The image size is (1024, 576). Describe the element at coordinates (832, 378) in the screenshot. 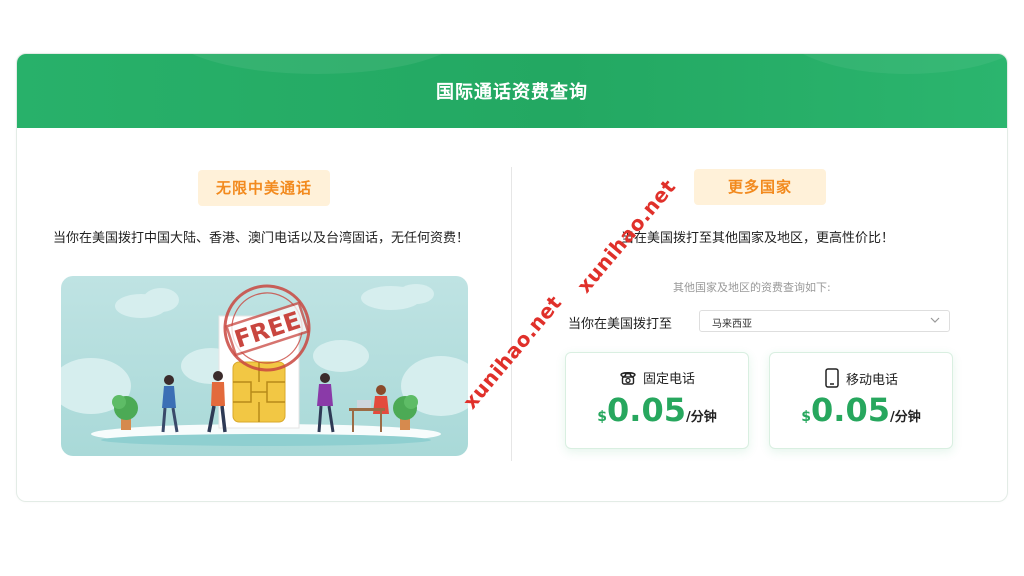

I see `mobile-phone-icon` at that location.